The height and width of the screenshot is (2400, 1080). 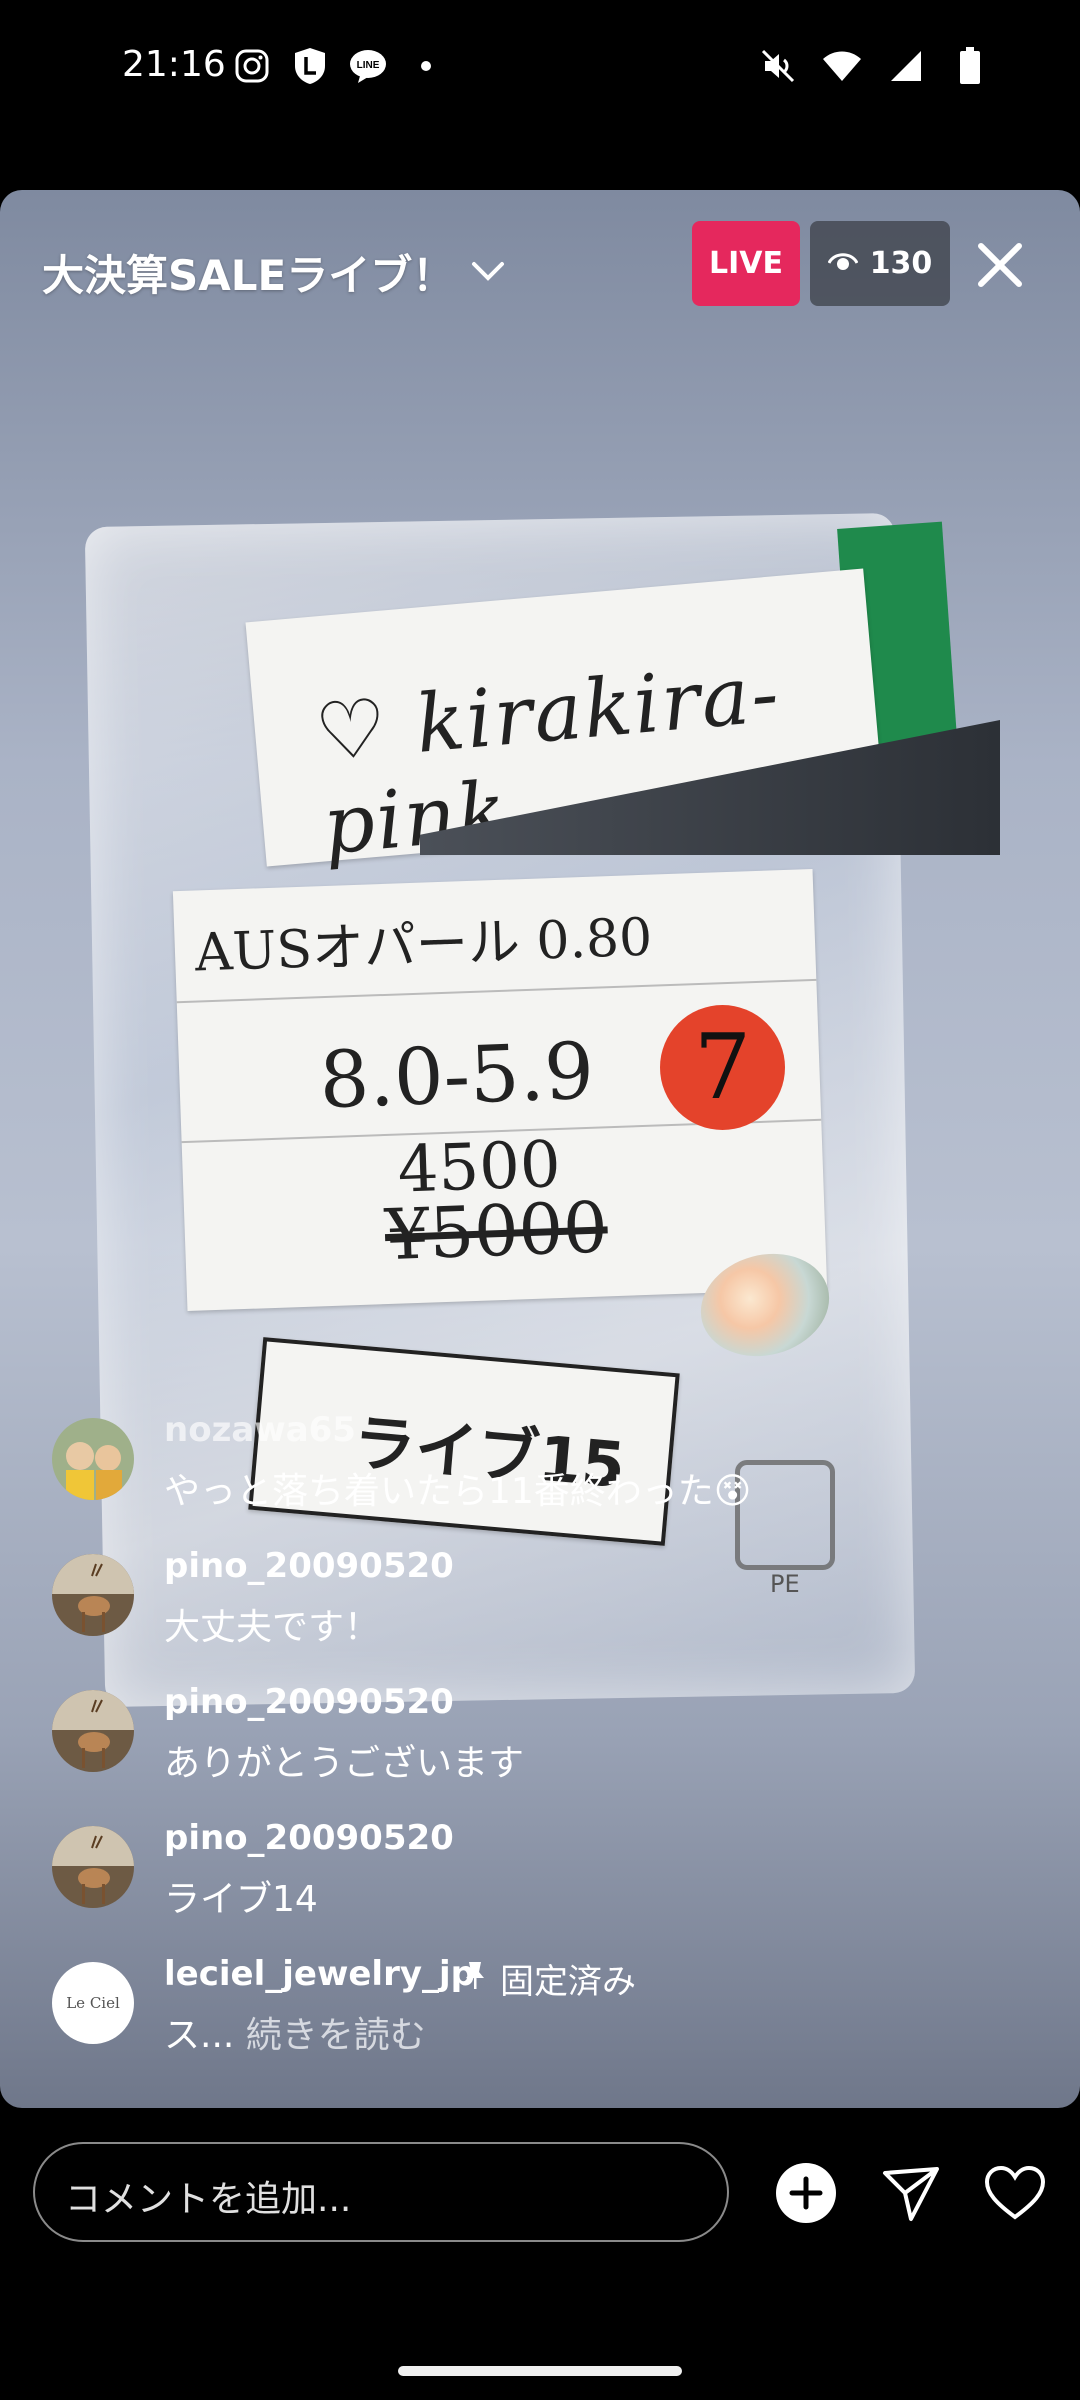 I want to click on eye-icon, so click(x=843, y=263).